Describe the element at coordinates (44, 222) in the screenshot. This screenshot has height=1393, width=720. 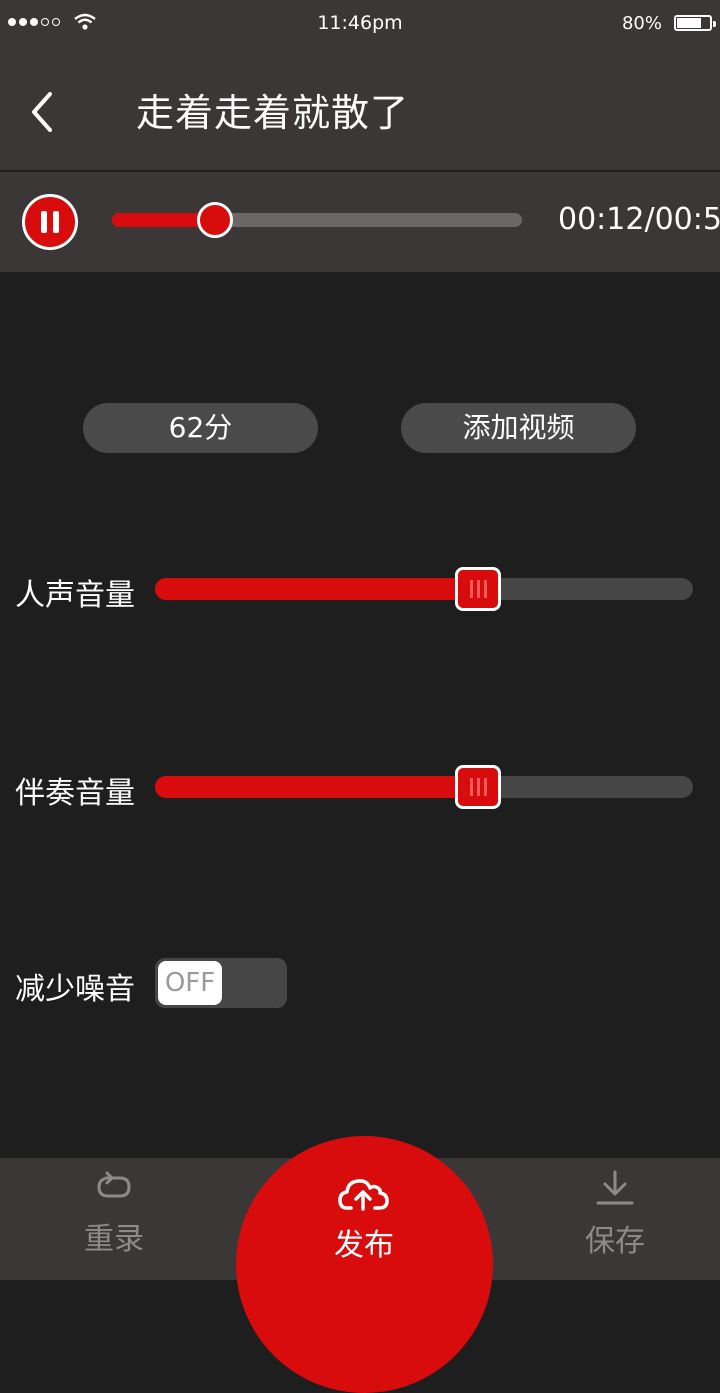
I see `pause-icon` at that location.